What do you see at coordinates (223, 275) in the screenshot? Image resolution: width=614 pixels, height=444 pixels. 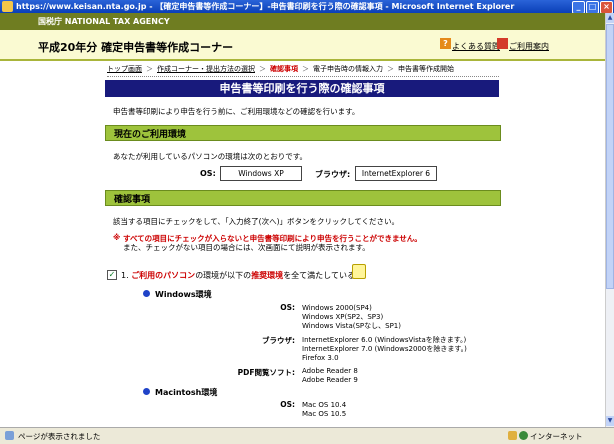 I see `item1-mid: の環境が以下の` at bounding box center [223, 275].